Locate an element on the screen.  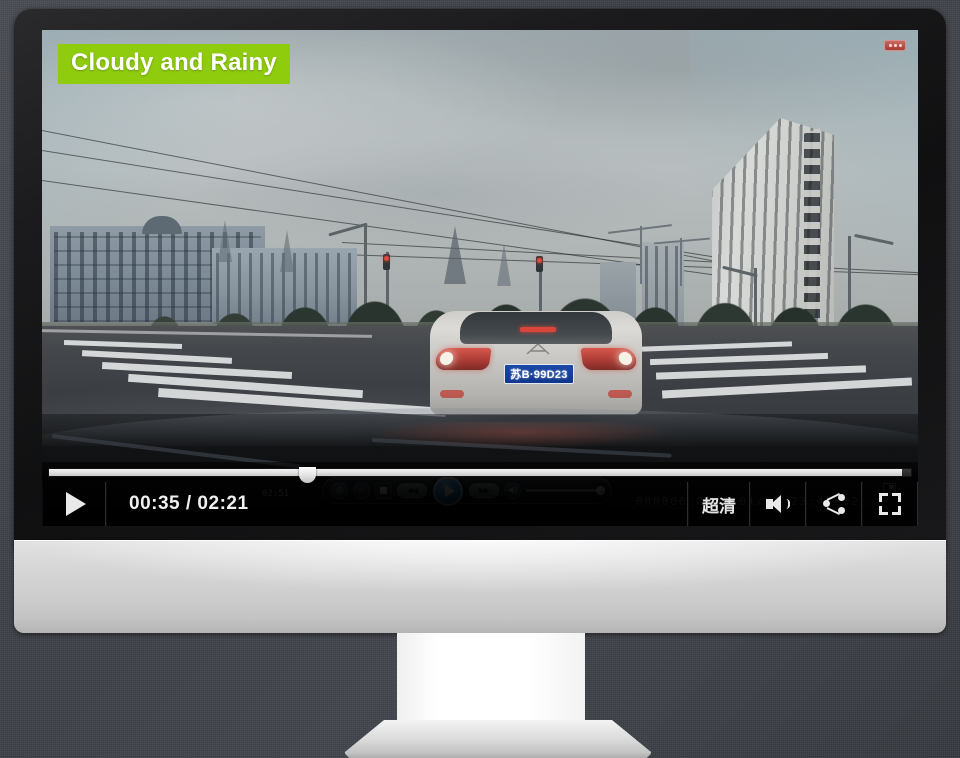
third-brake-light is located at coordinates (538, 329).